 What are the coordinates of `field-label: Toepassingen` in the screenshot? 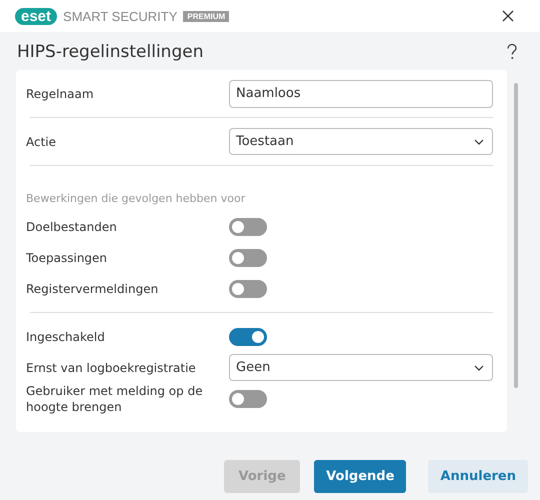 It's located at (67, 258).